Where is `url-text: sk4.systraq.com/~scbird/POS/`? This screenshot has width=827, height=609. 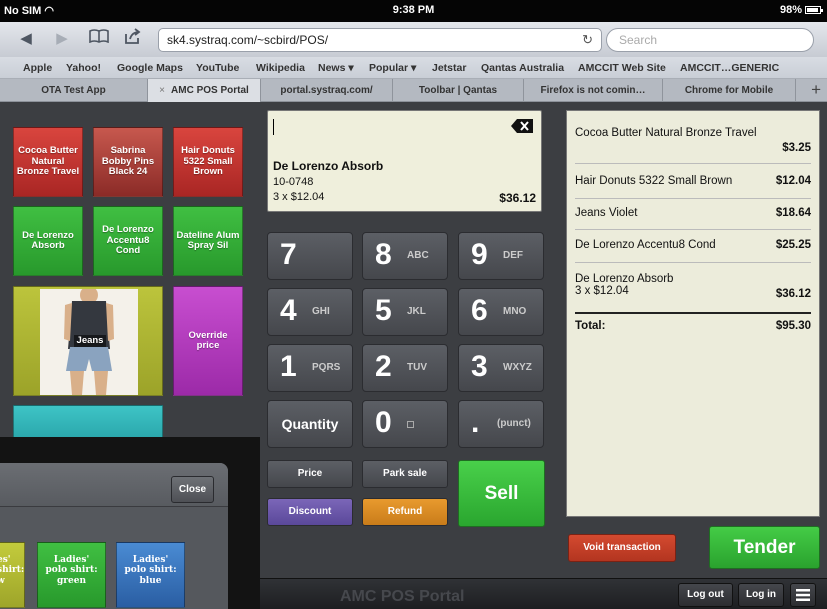
url-text: sk4.systraq.com/~scbird/POS/ is located at coordinates (248, 40).